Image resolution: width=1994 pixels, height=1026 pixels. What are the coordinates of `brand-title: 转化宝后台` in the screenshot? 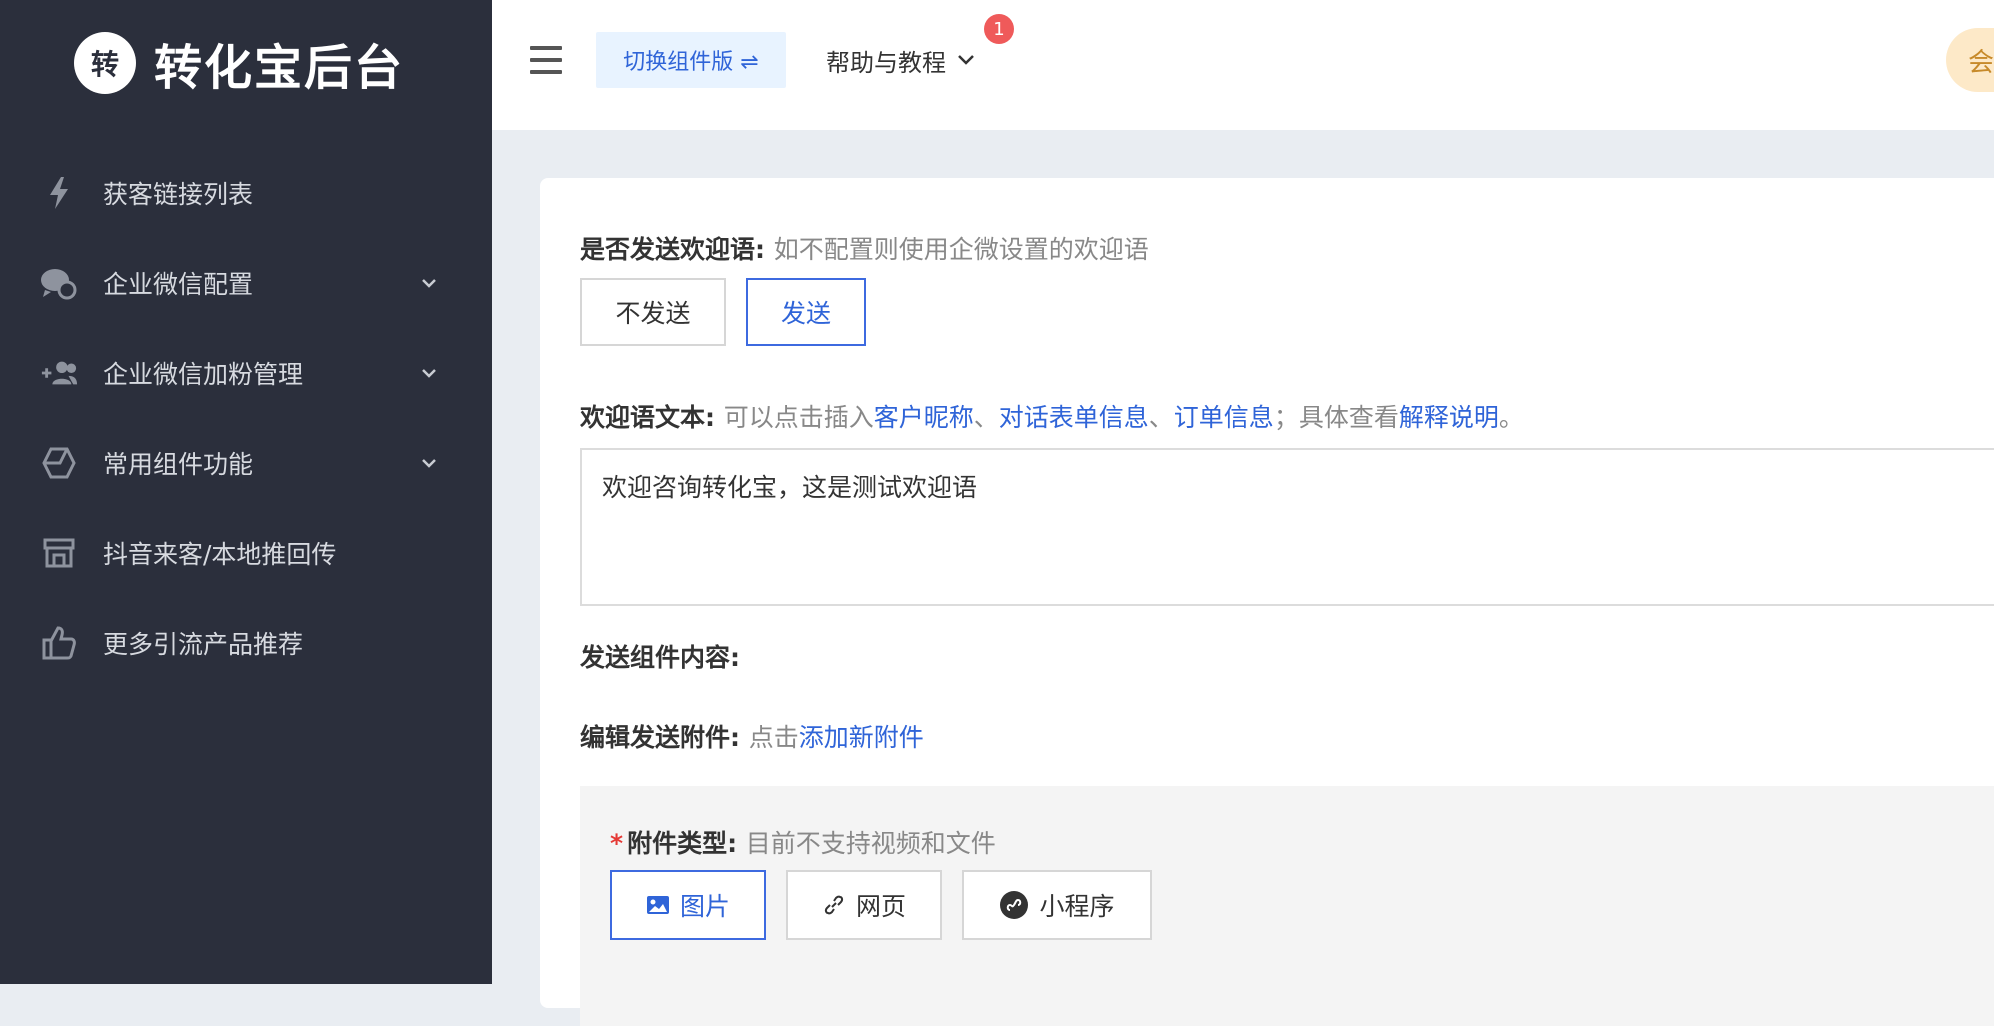 It's located at (279, 68).